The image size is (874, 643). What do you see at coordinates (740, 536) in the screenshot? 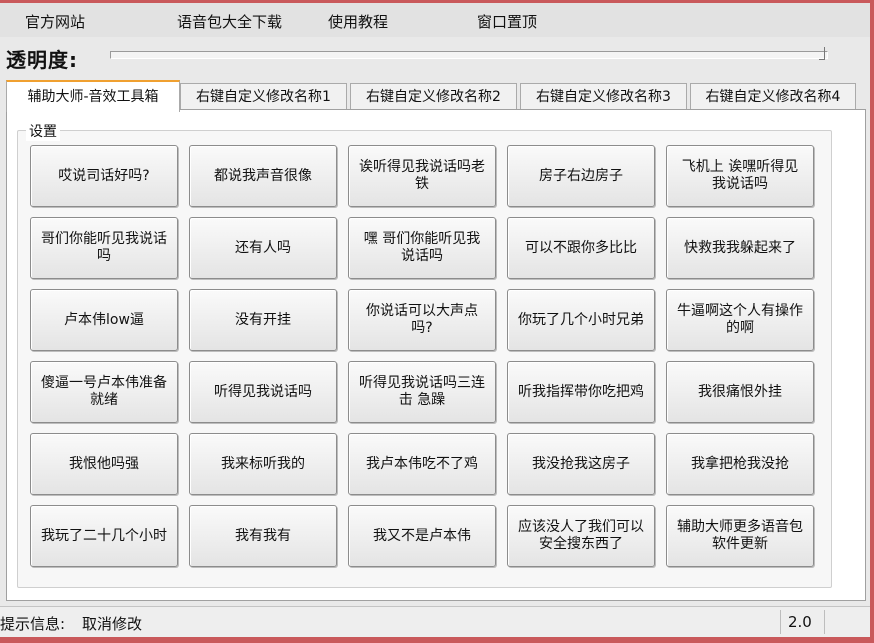
I see `sound-button: 辅助大师更多语音包软件更新` at bounding box center [740, 536].